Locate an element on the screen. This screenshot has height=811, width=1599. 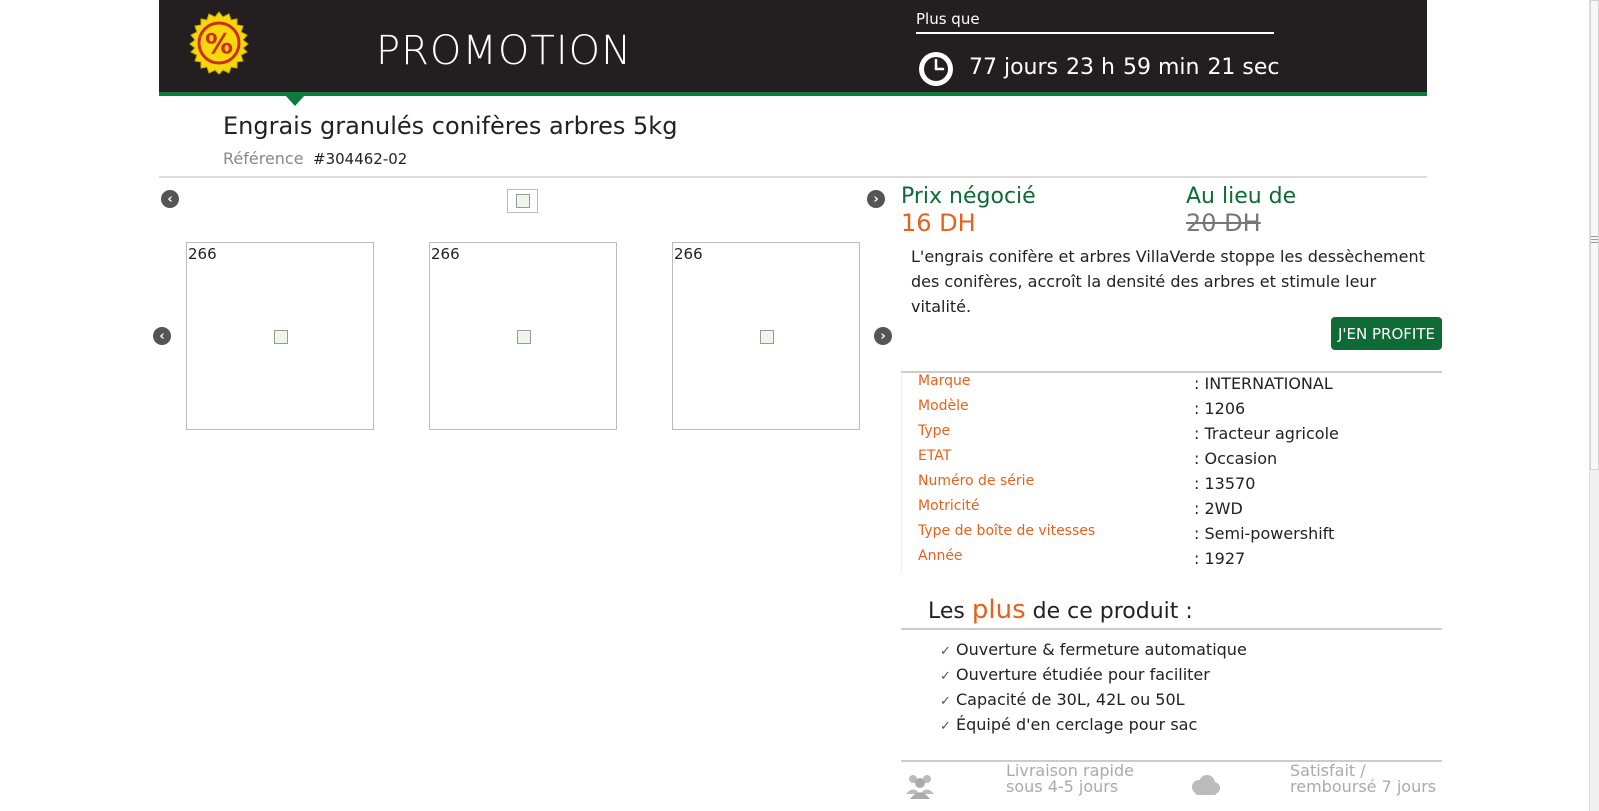
delivery-info: Livraison rapide sous 4-5 jours is located at coordinates (1070, 779).